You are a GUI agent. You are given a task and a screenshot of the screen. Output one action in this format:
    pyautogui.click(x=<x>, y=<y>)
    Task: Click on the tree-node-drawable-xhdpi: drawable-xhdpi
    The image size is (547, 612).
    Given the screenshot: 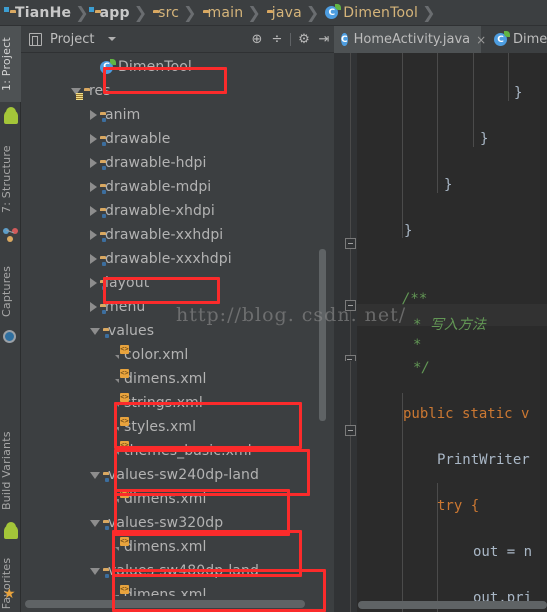 What is the action you would take?
    pyautogui.click(x=177, y=211)
    